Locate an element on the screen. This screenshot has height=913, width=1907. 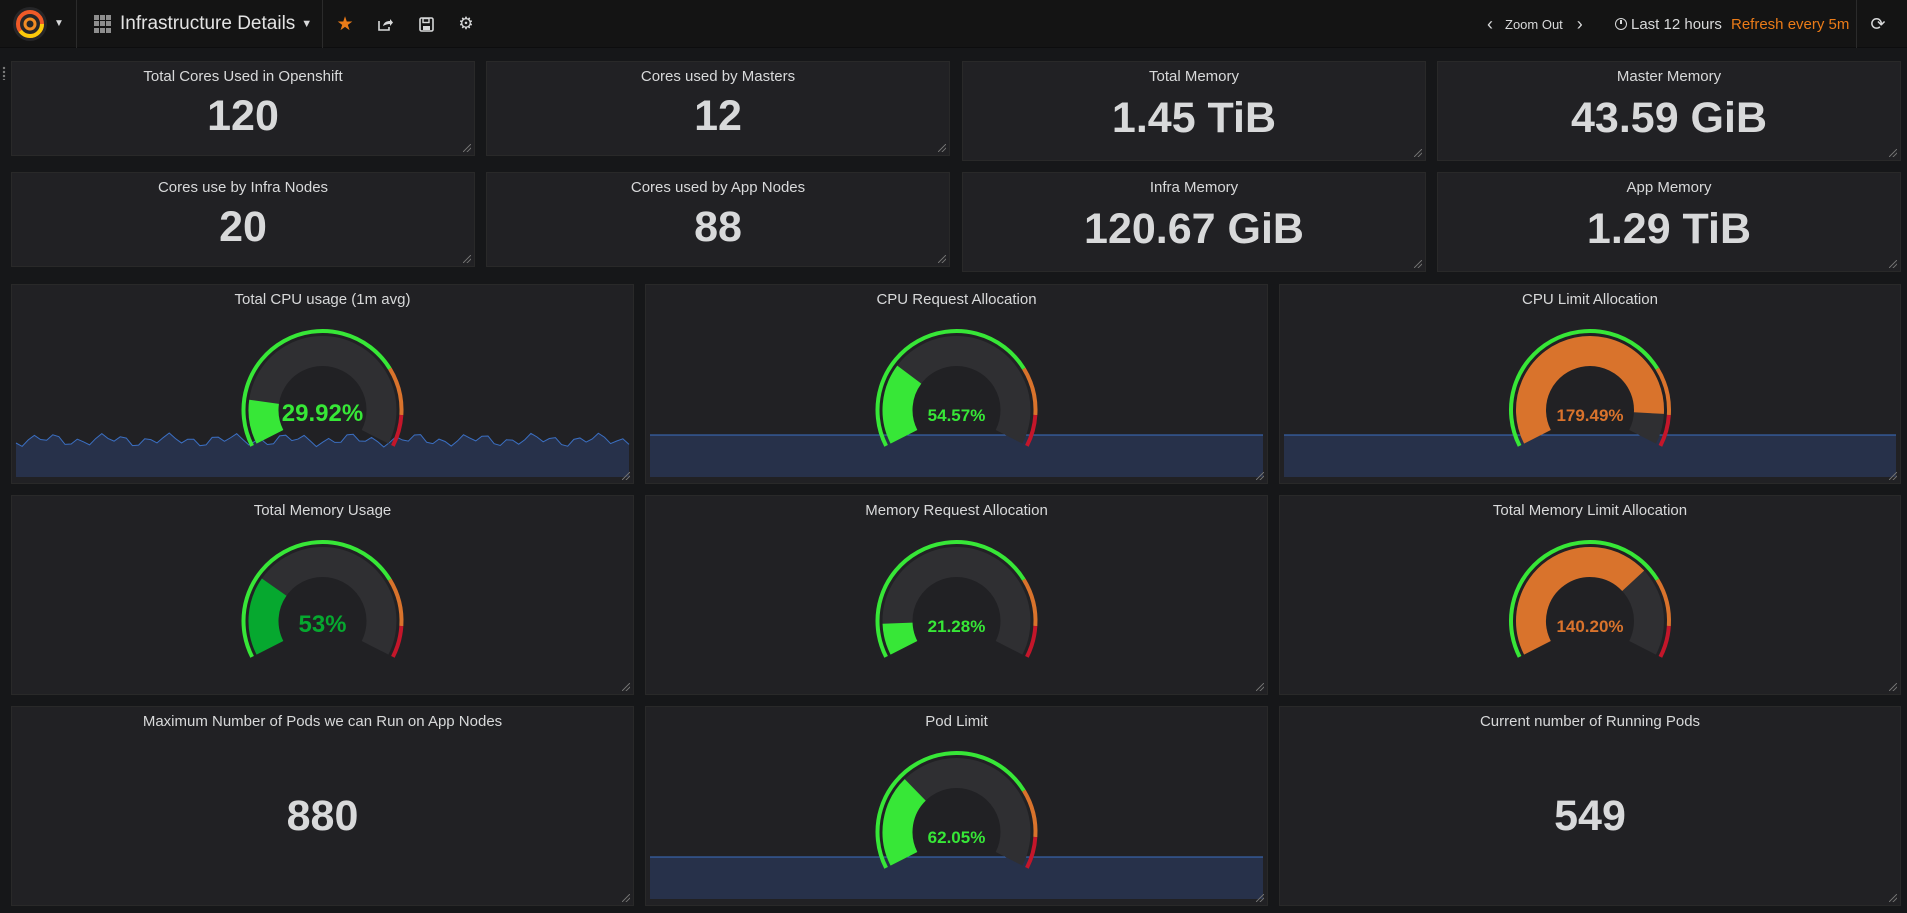
time-range-picker: Last 12 hours is located at coordinates (1668, 24).